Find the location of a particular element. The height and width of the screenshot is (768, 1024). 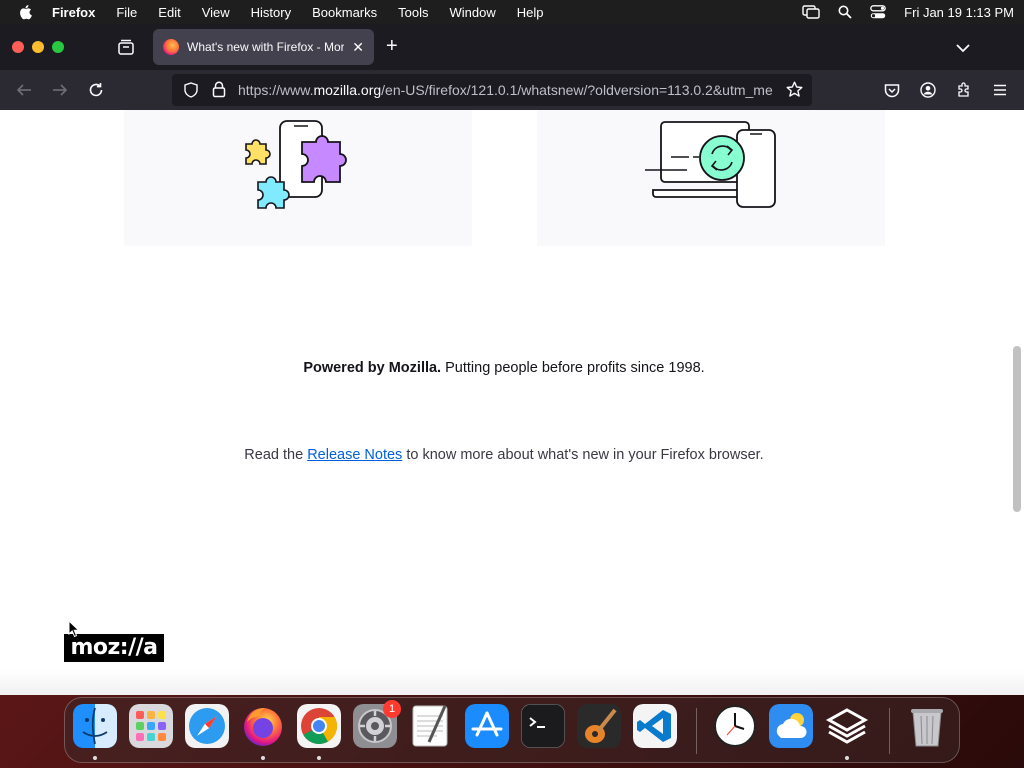

tab-title: What's new with Firefox - More is located at coordinates (266, 47).